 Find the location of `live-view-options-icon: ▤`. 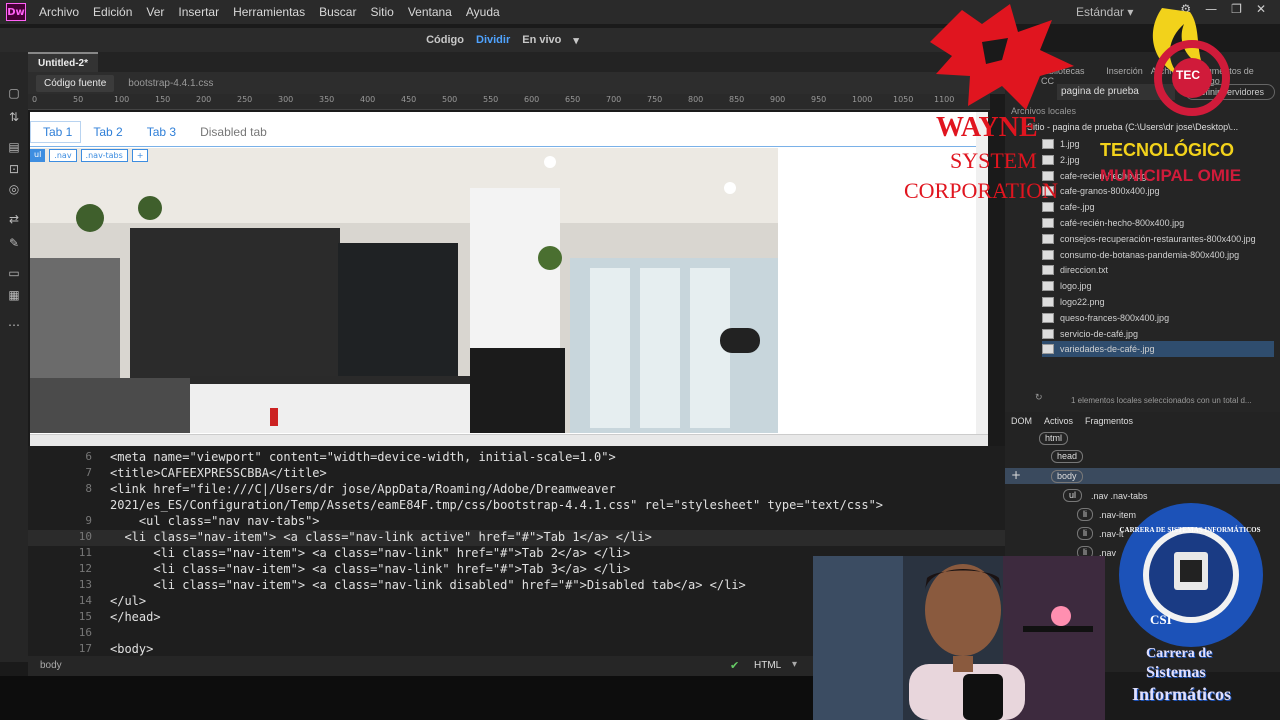

live-view-options-icon: ▤ is located at coordinates (14, 147).